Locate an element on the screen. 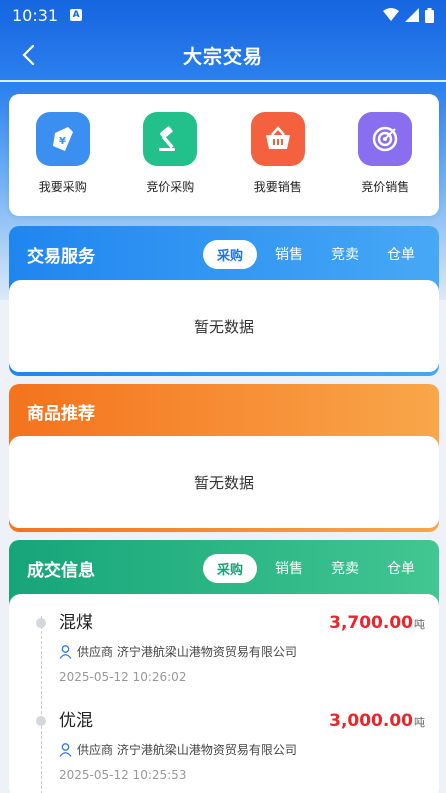  quick-action-label: 竞价采购 is located at coordinates (170, 187).